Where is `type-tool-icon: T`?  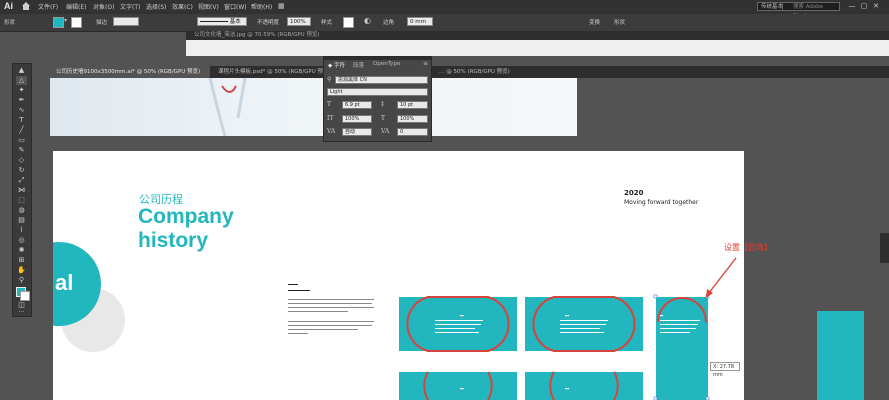
type-tool-icon: T is located at coordinates (21, 120).